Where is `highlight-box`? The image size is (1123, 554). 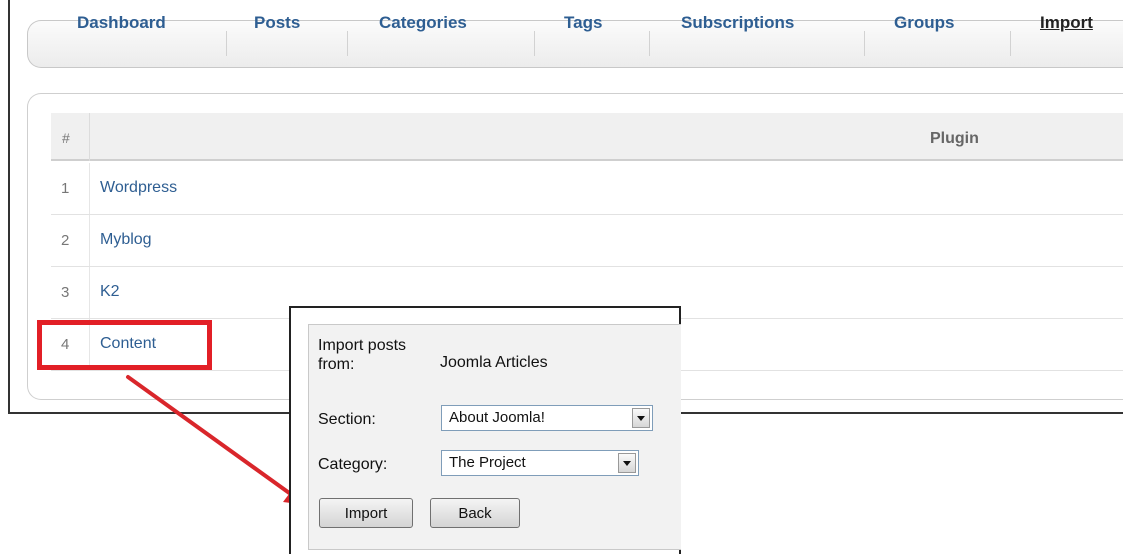 highlight-box is located at coordinates (124, 345).